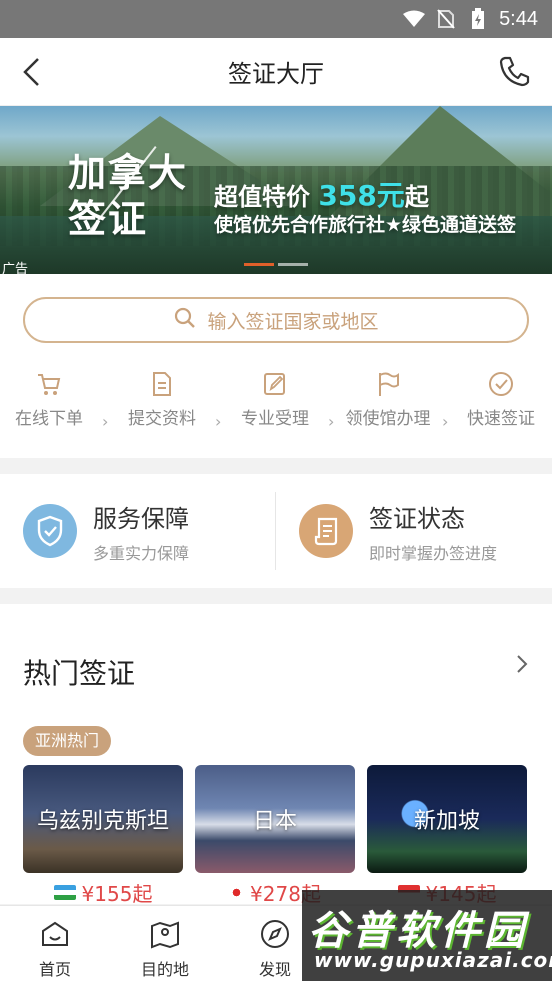  I want to click on home-icon, so click(55, 934).